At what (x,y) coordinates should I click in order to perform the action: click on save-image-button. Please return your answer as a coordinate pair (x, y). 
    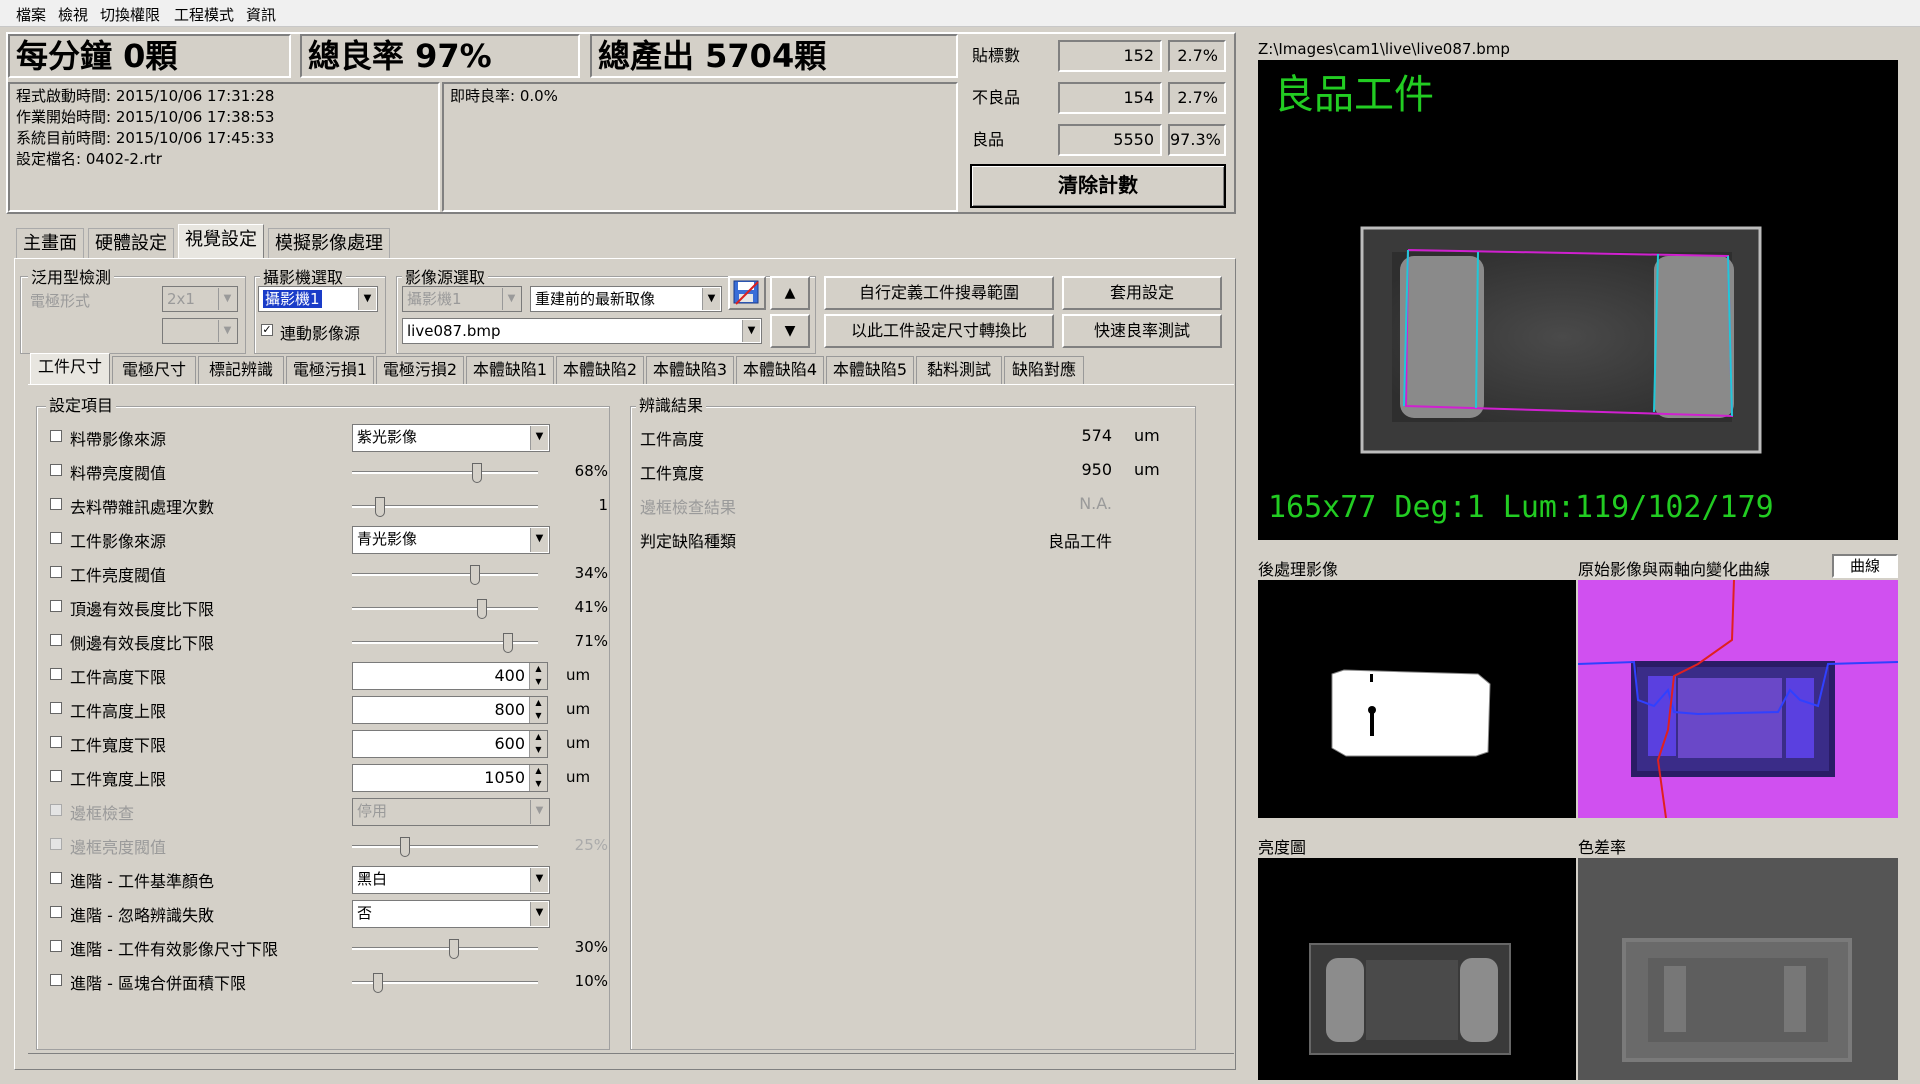
    Looking at the image, I should click on (747, 293).